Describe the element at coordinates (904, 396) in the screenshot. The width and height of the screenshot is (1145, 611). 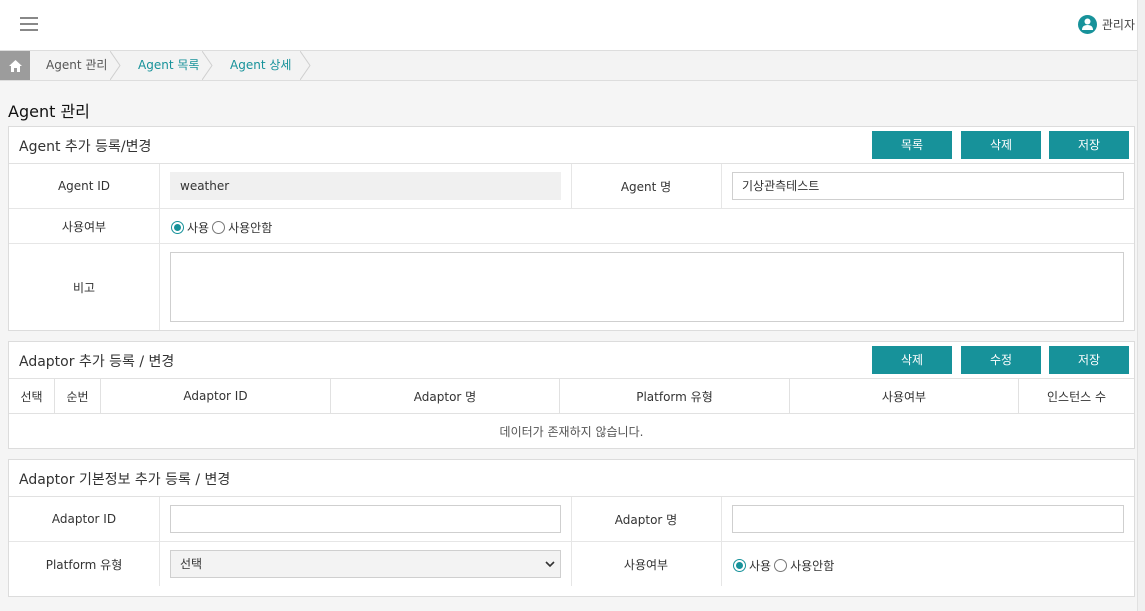
I see `column-header-use: 사용여부` at that location.